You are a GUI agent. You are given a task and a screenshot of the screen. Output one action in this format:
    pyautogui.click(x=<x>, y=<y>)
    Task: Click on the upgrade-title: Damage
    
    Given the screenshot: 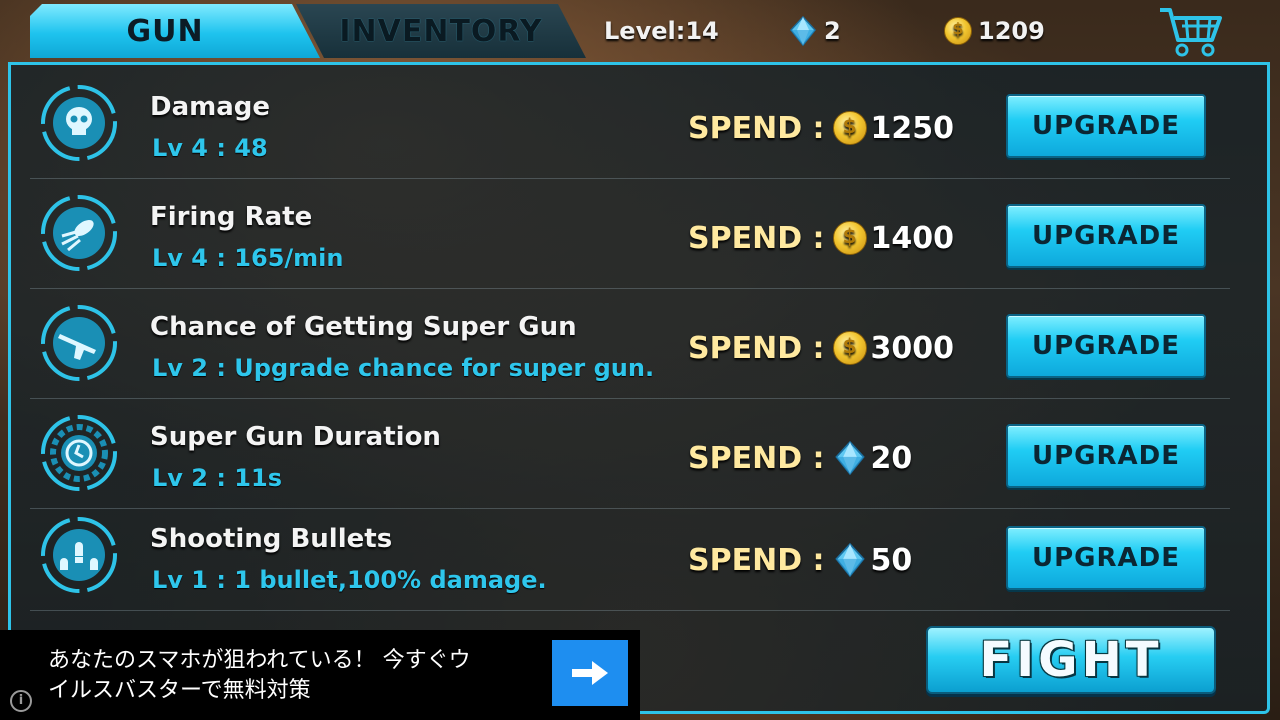 What is the action you would take?
    pyautogui.click(x=210, y=107)
    